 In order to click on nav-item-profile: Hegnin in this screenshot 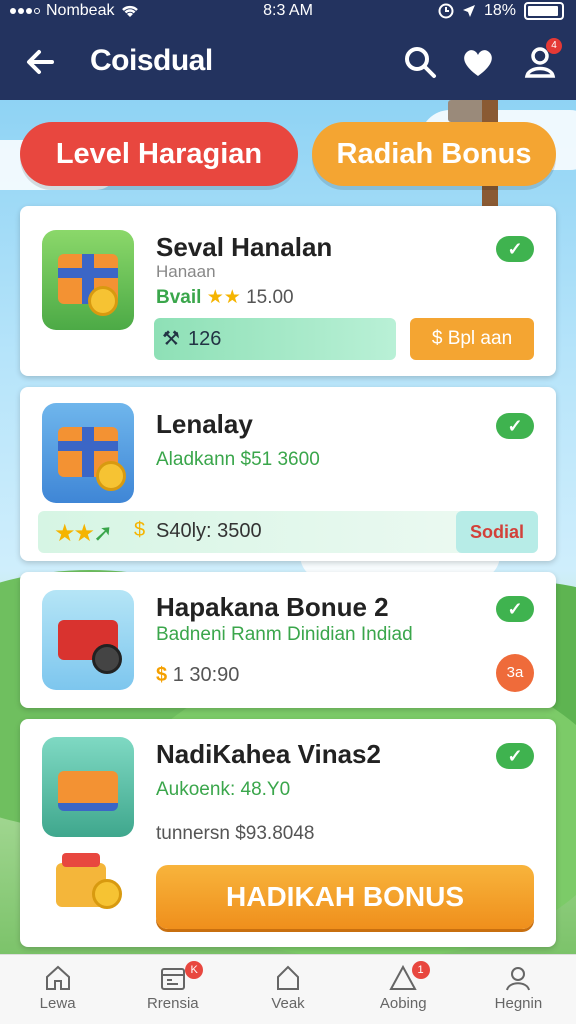, I will do `click(518, 989)`.